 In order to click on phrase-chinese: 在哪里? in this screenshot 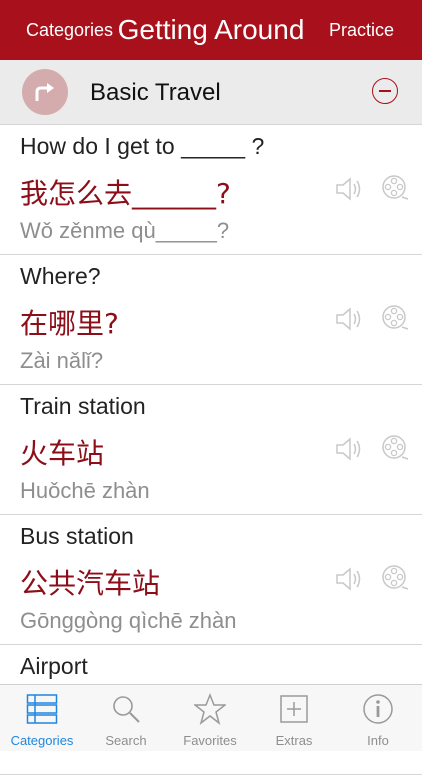, I will do `click(69, 323)`.